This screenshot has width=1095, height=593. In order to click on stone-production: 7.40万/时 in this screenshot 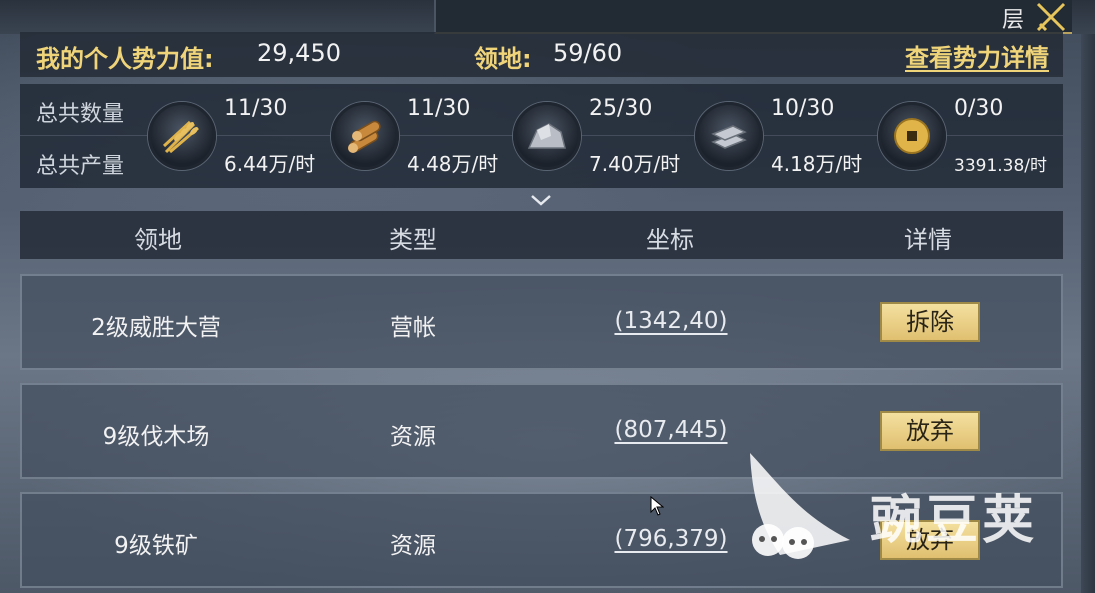, I will do `click(635, 164)`.